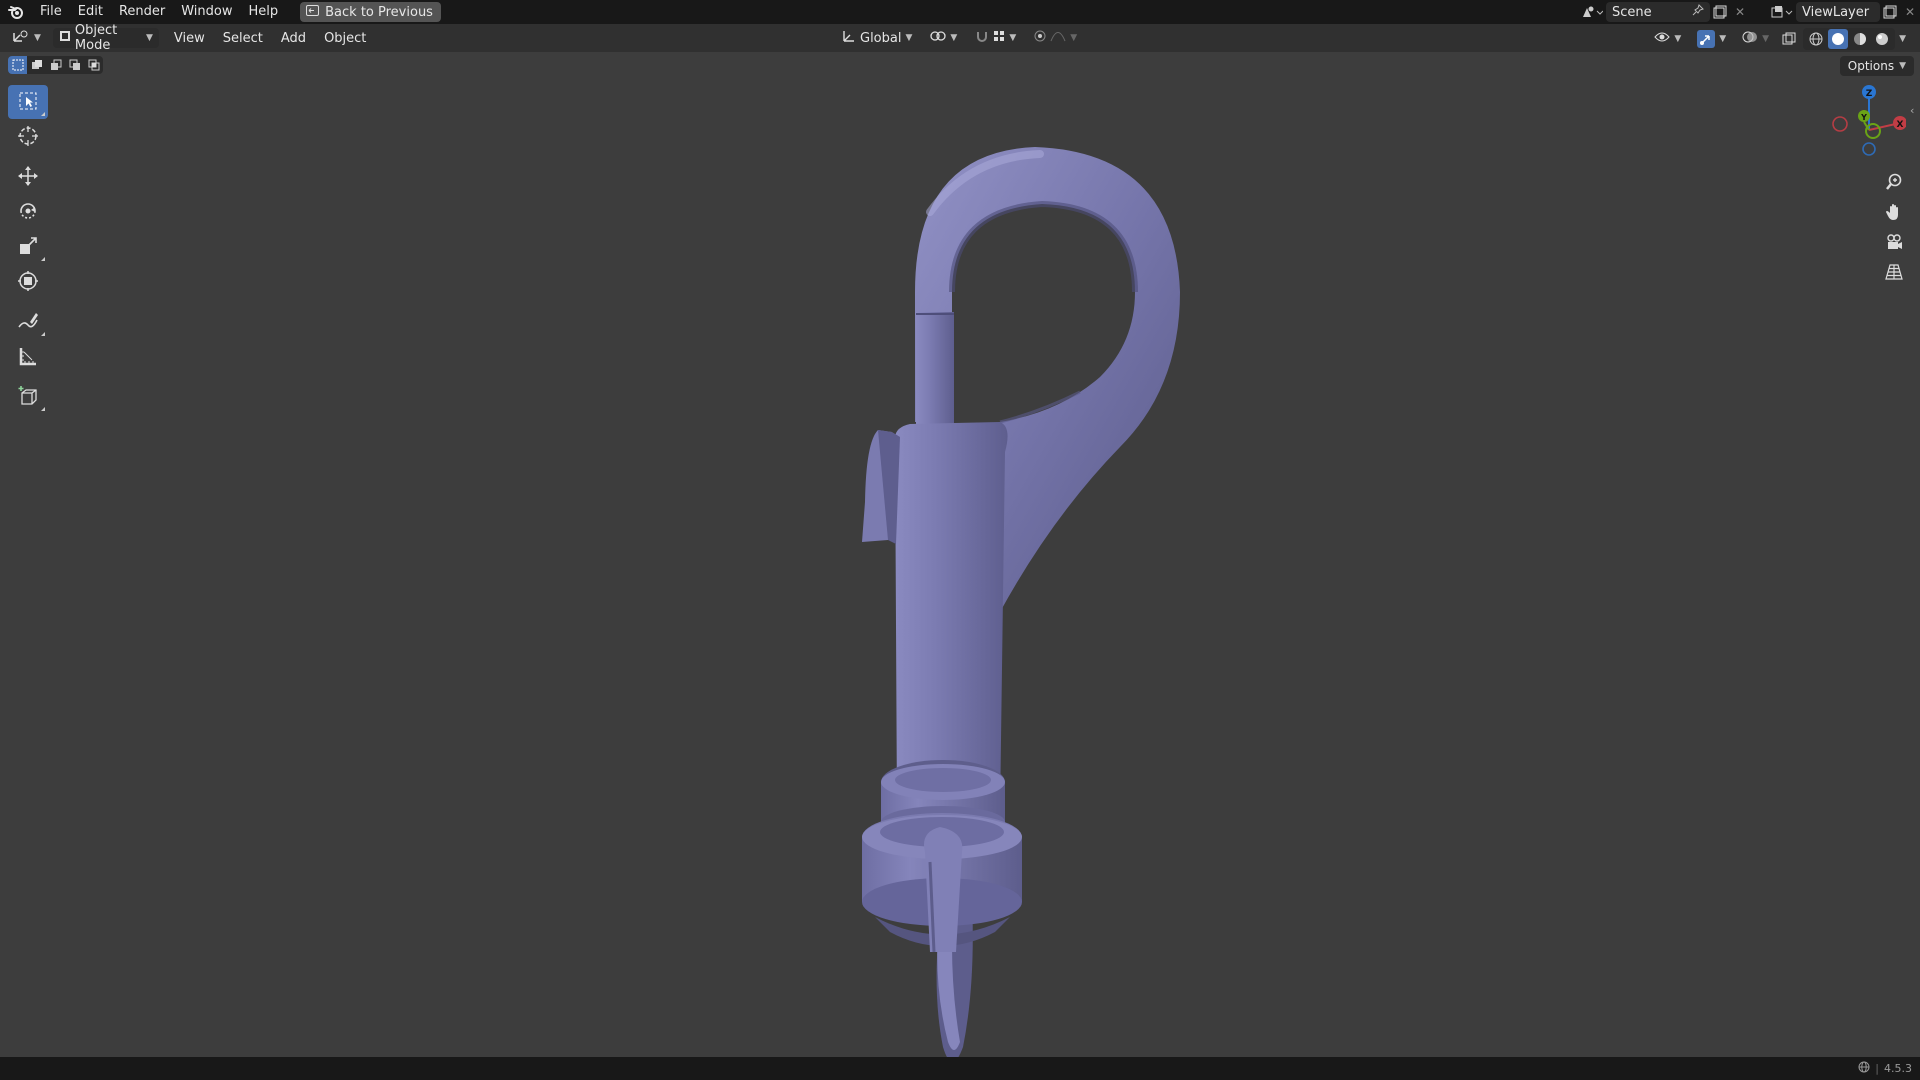 The width and height of the screenshot is (1920, 1080). What do you see at coordinates (995, 38) in the screenshot?
I see `snap-dropdown: ▼` at bounding box center [995, 38].